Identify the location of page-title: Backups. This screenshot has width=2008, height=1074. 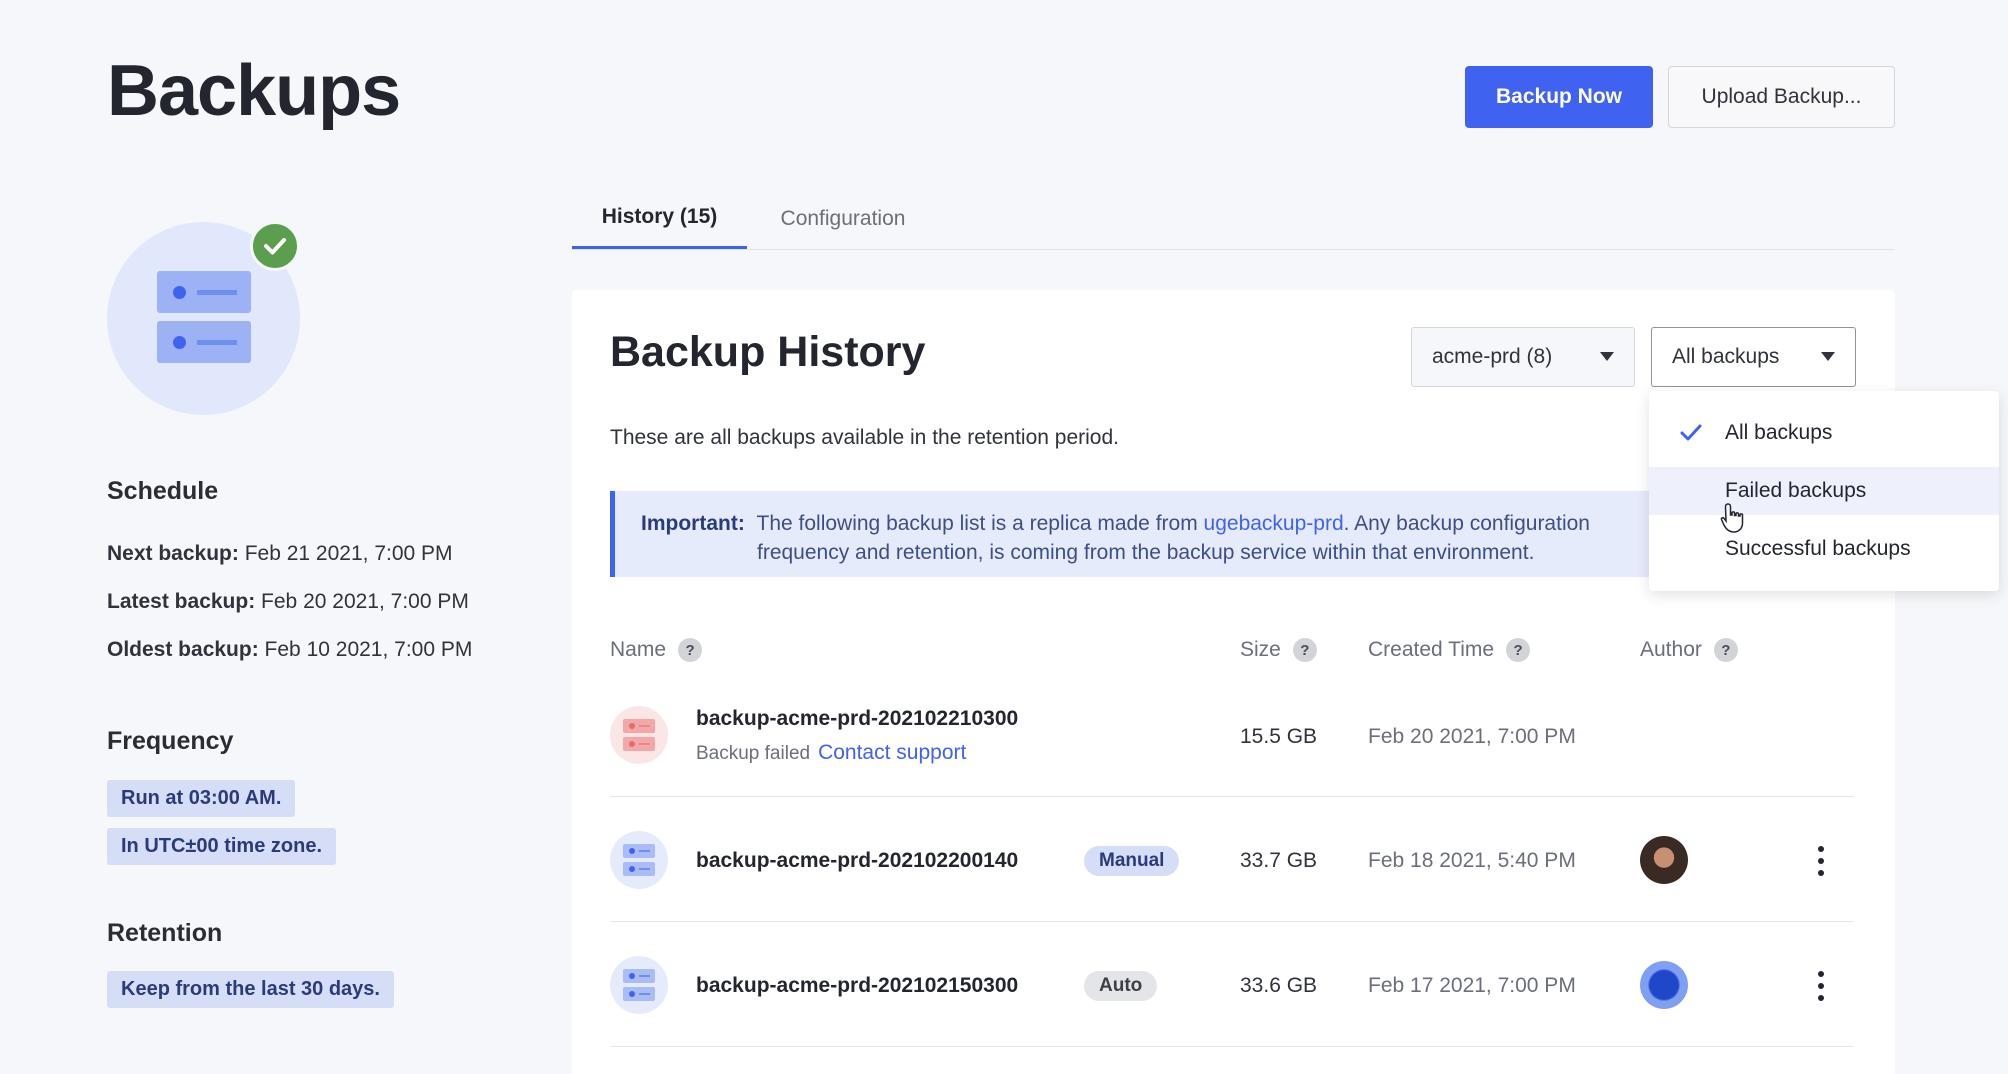
(254, 91).